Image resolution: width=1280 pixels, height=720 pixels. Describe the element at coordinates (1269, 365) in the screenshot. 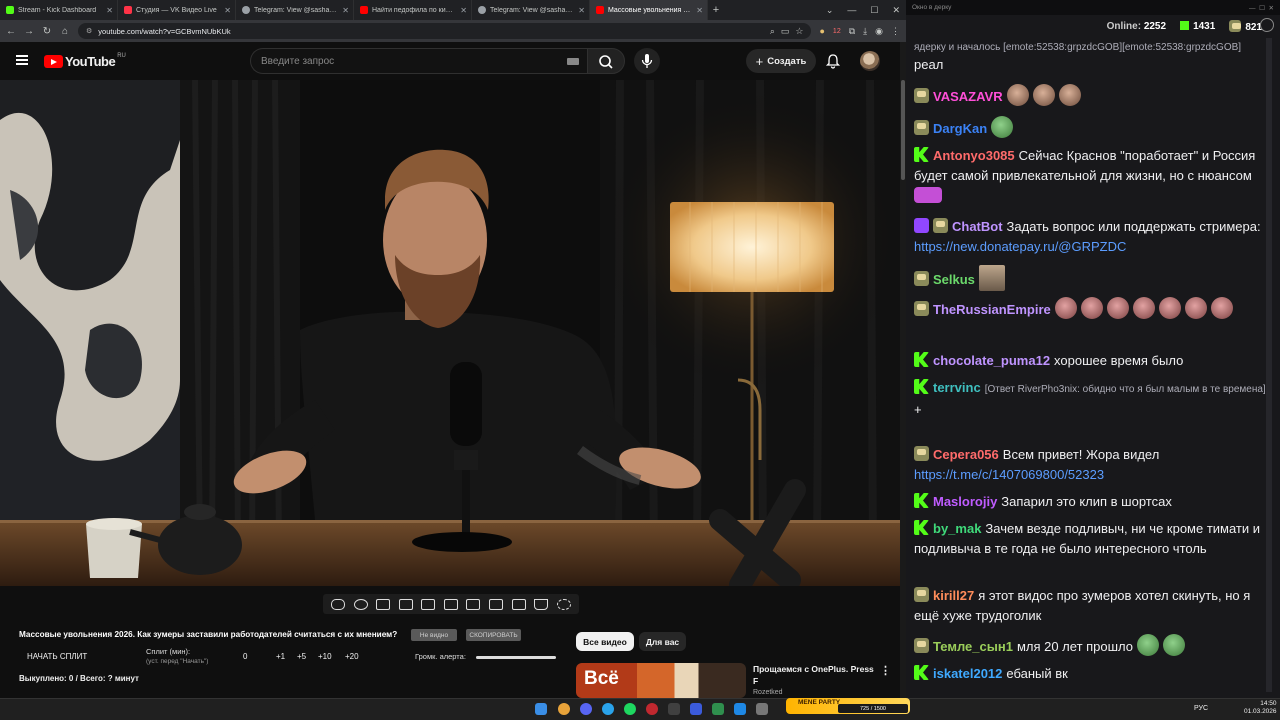

I see `chat-scrollbar` at that location.